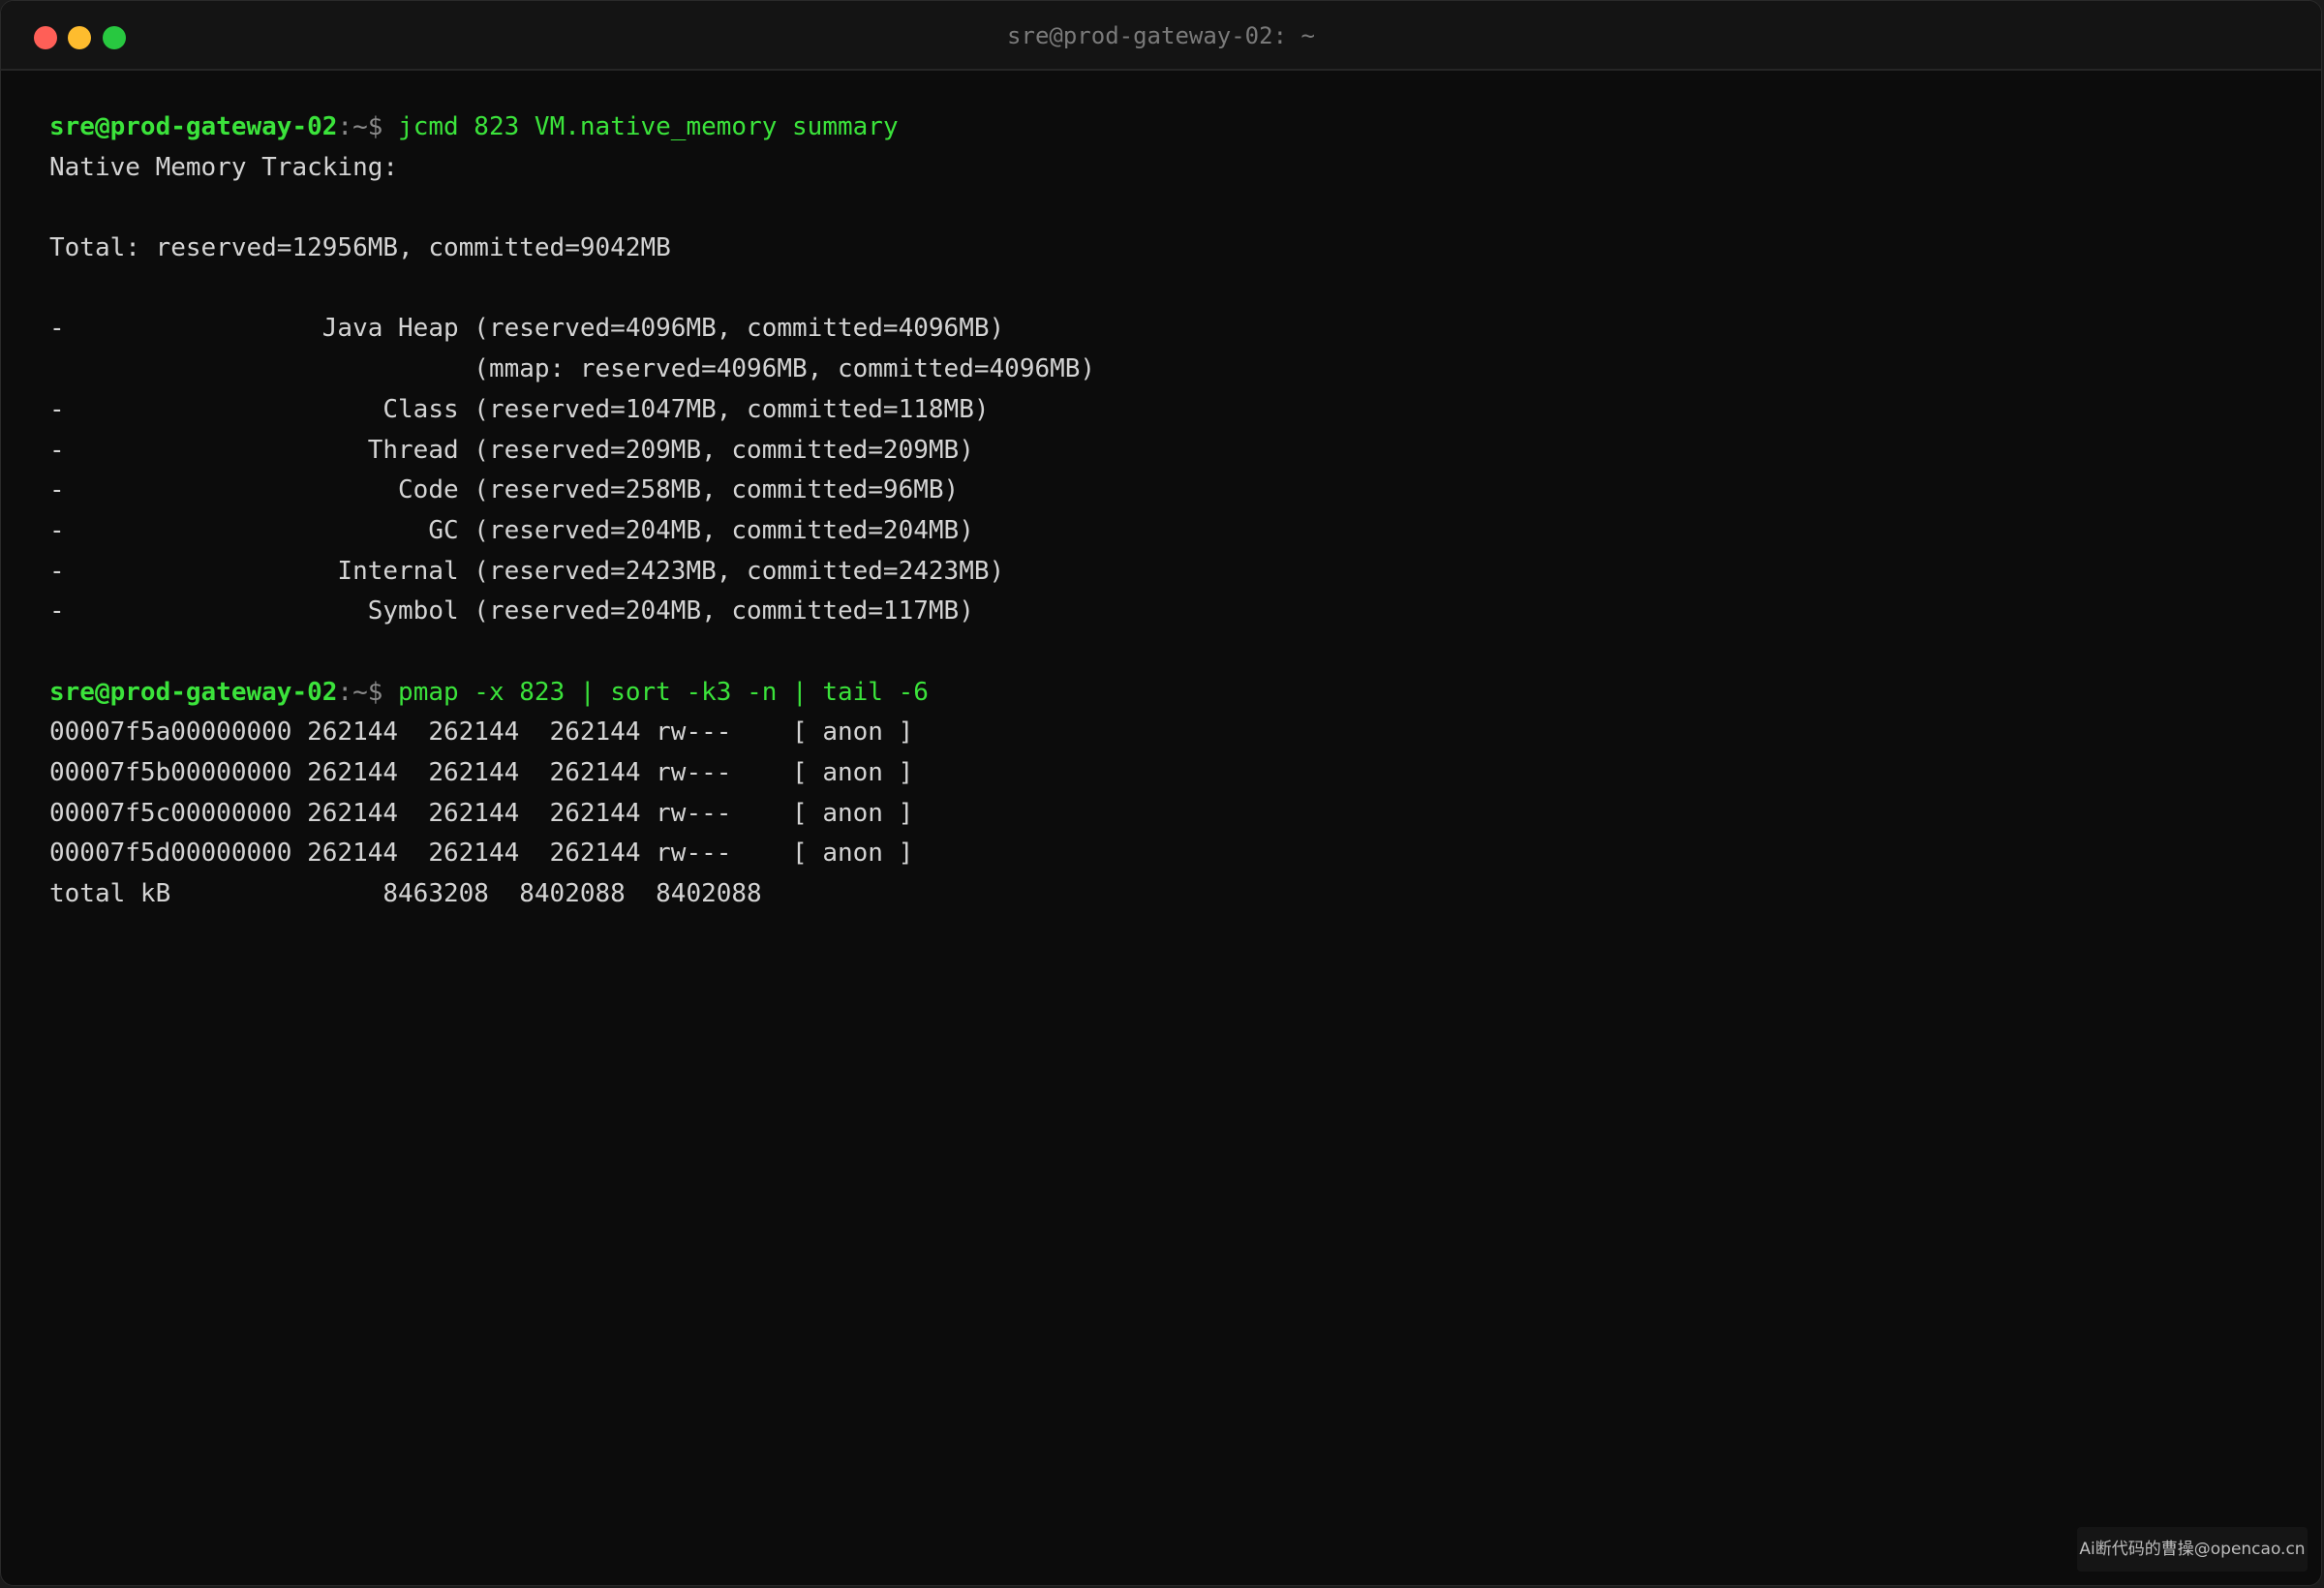 The width and height of the screenshot is (2324, 1588). Describe the element at coordinates (512, 530) in the screenshot. I see `output-line: - GC (reserved=204MB, committed=204MB)` at that location.